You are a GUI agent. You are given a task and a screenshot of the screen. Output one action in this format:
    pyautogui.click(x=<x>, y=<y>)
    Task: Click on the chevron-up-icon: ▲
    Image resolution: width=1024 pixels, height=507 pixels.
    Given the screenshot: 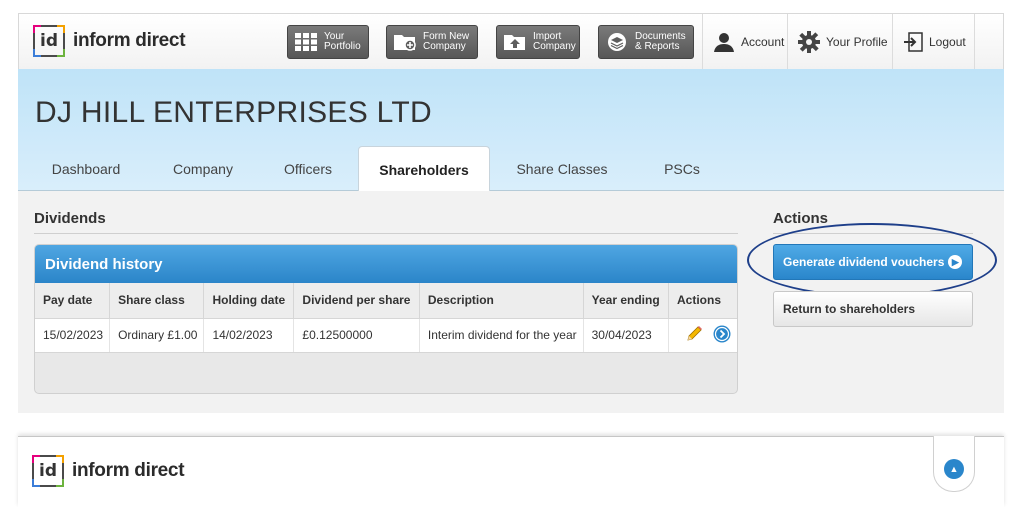 What is the action you would take?
    pyautogui.click(x=954, y=469)
    